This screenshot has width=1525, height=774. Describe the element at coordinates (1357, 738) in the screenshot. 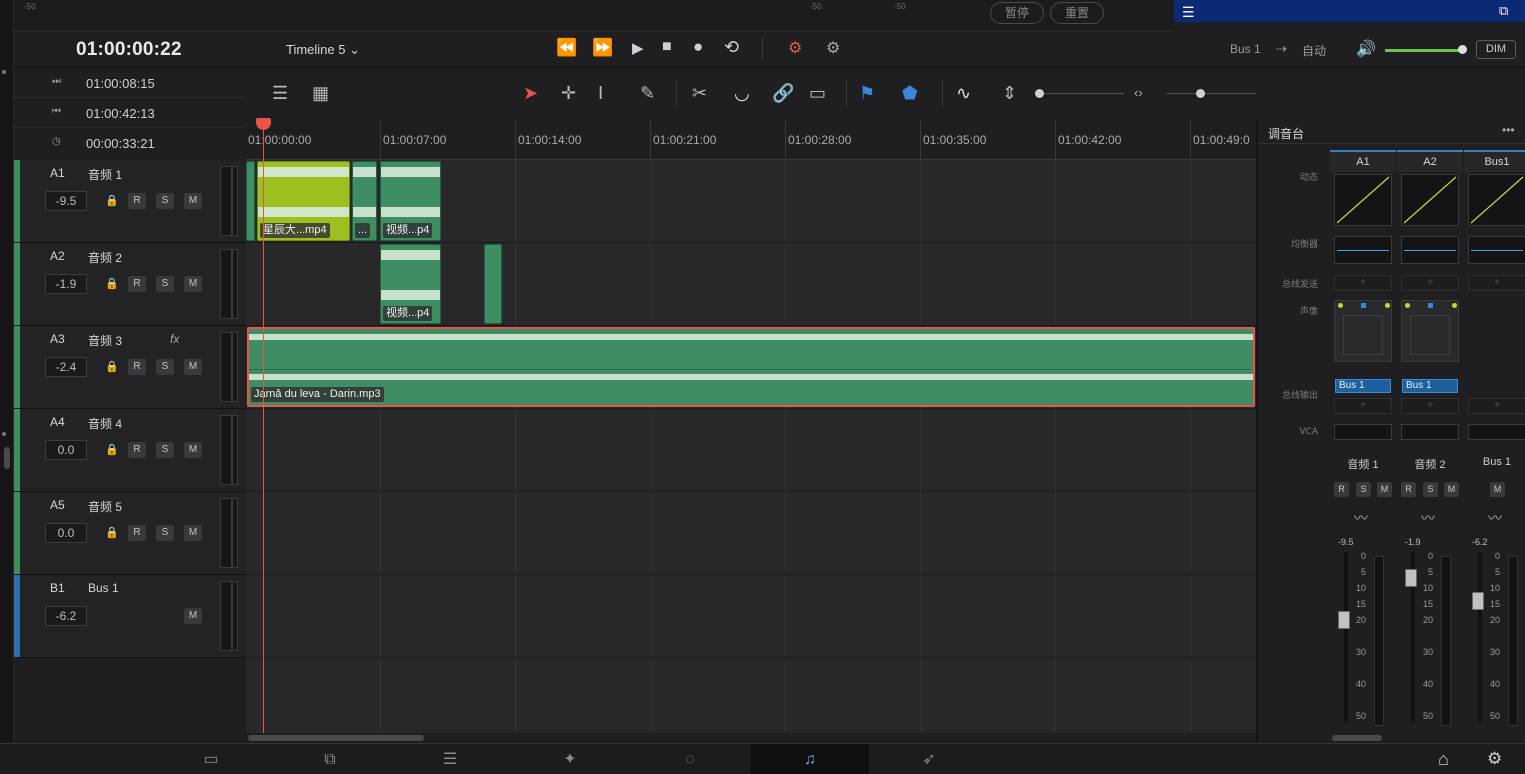

I see `mixer-scroll-thumb` at that location.